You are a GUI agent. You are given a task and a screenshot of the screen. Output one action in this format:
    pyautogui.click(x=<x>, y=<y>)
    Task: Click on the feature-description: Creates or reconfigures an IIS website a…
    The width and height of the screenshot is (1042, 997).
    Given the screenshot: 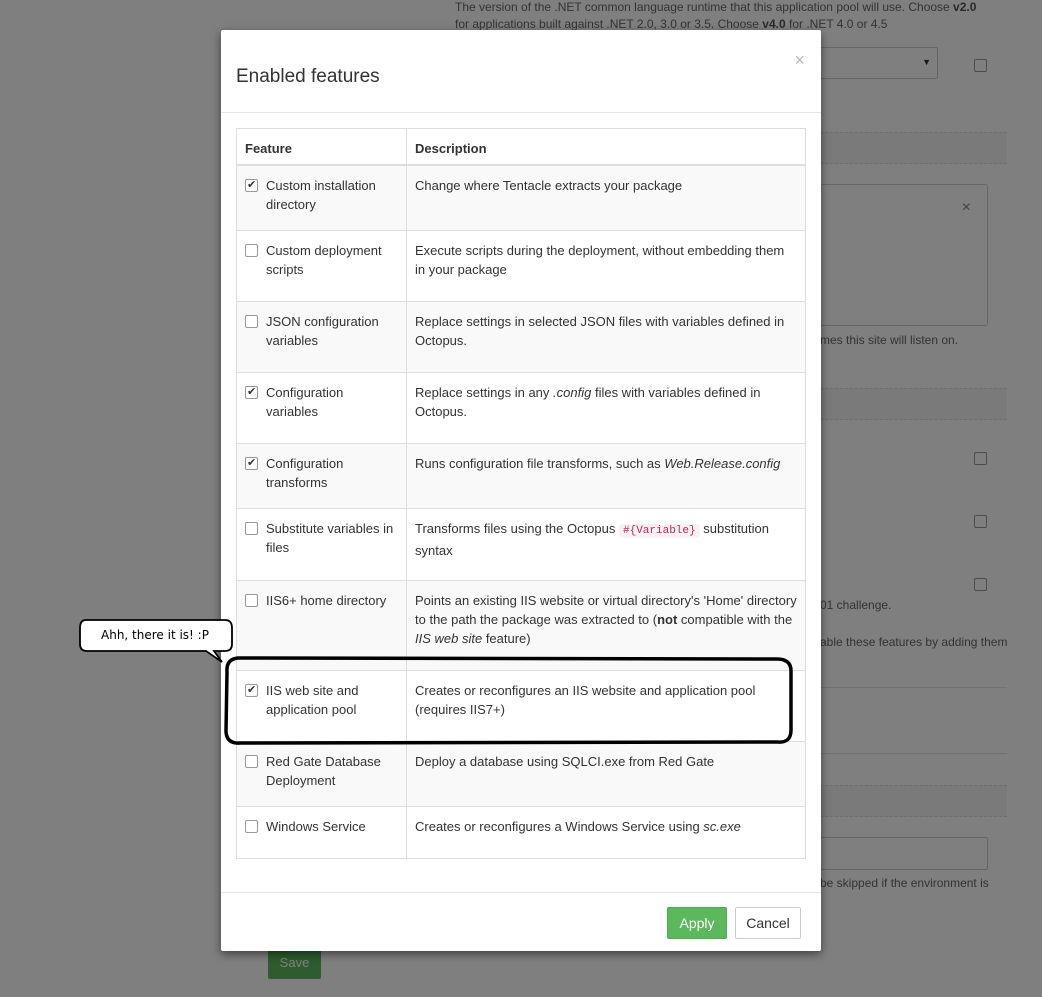 What is the action you would take?
    pyautogui.click(x=606, y=706)
    